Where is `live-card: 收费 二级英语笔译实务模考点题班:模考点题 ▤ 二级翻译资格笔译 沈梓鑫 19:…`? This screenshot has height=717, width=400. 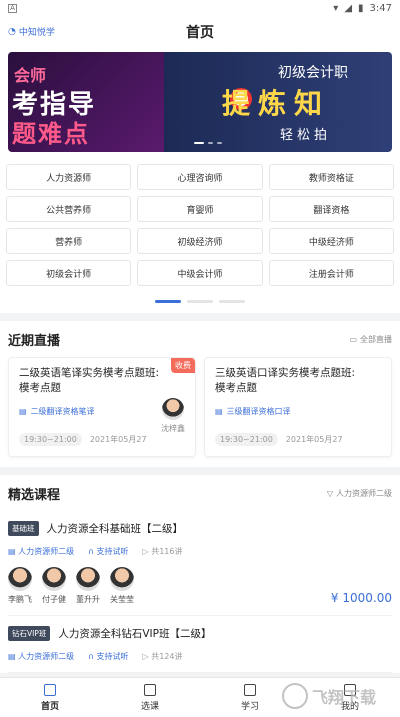 live-card: 收费 二级英语笔译实务模考点题班:模考点题 ▤ 二级翻译资格笔译 沈梓鑫 19:… is located at coordinates (102, 407).